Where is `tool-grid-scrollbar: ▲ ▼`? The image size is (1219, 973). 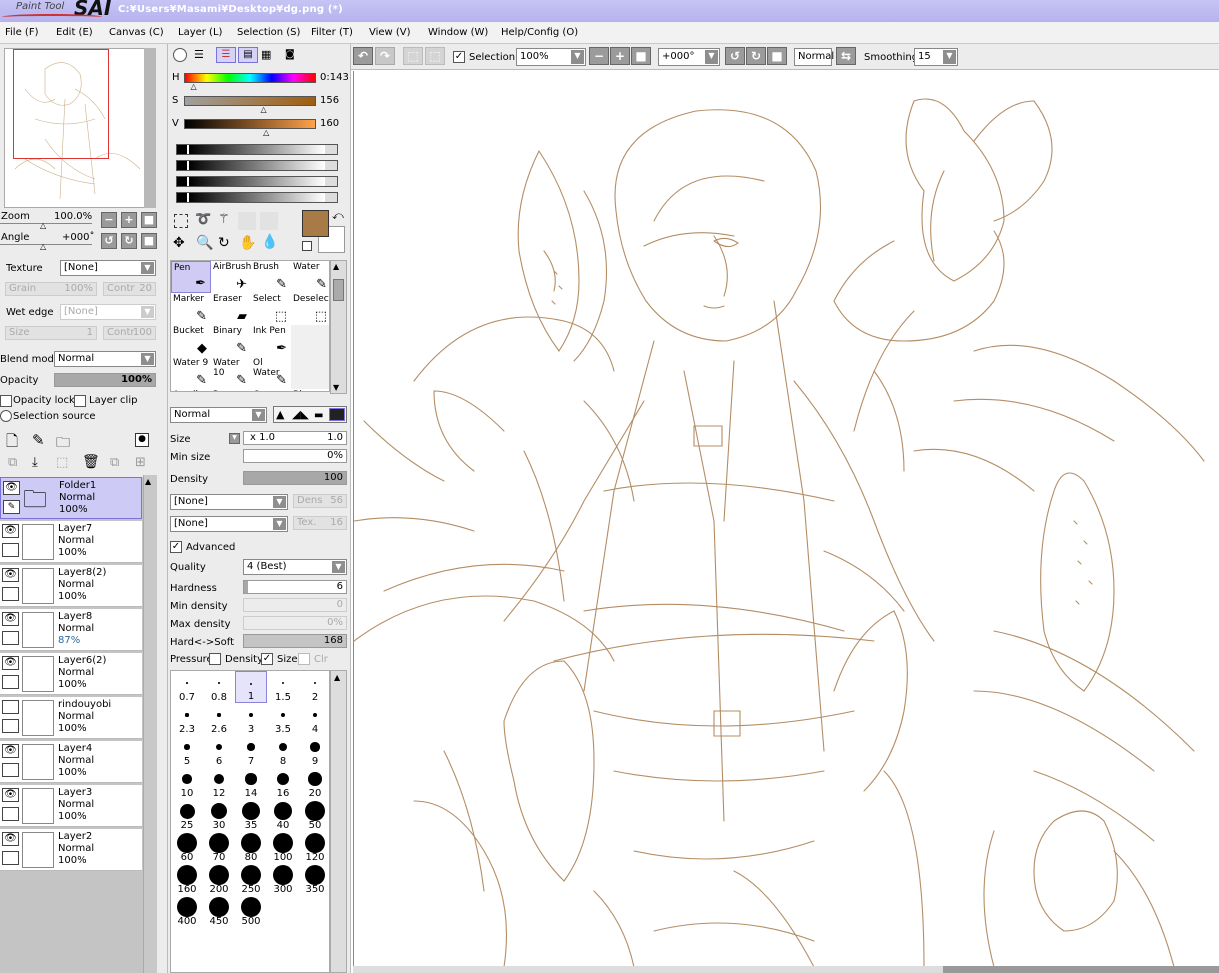
tool-grid-scrollbar: ▲ ▼ is located at coordinates (338, 327).